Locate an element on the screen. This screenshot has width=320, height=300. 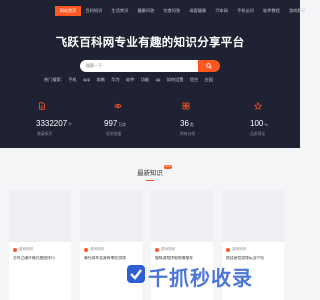
stat-label: 总浏览量 is located at coordinates (114, 134).